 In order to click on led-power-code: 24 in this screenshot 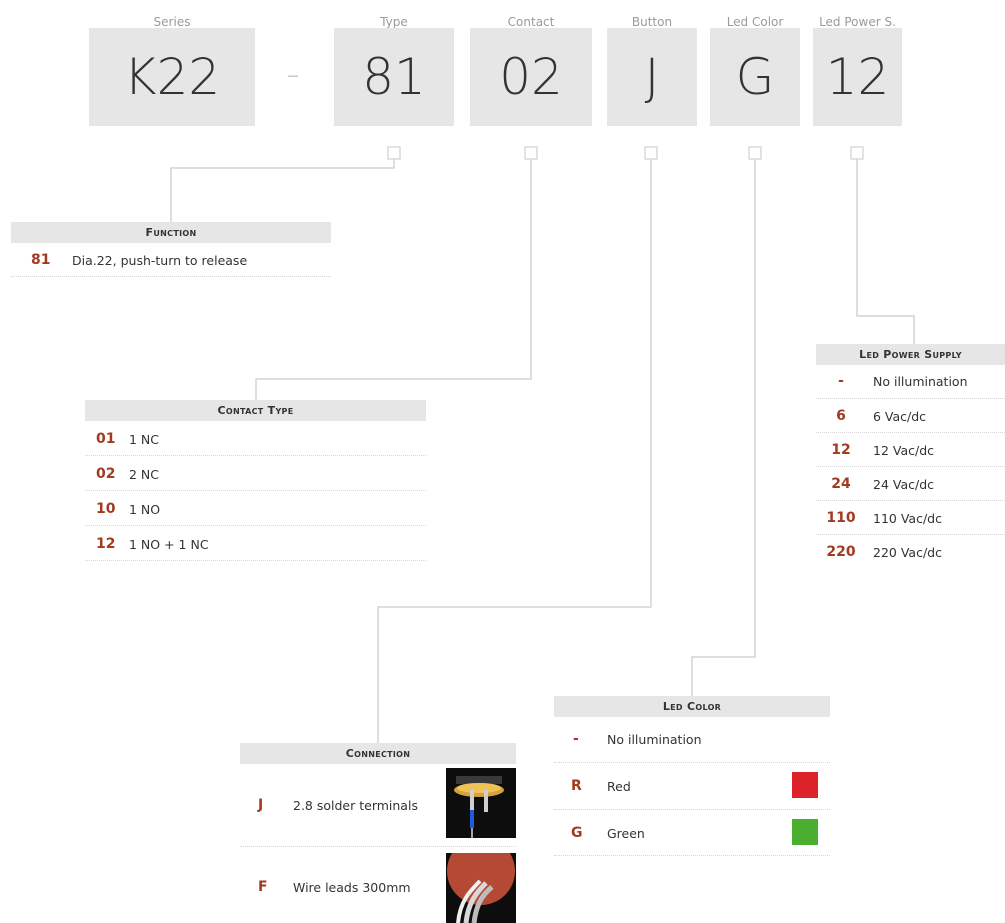, I will do `click(841, 484)`.